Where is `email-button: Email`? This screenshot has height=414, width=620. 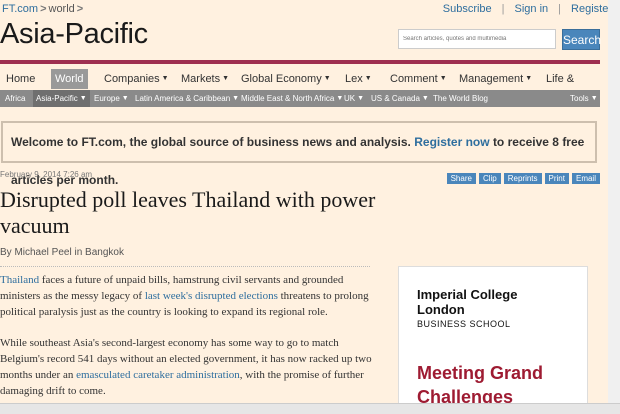 email-button: Email is located at coordinates (585, 178).